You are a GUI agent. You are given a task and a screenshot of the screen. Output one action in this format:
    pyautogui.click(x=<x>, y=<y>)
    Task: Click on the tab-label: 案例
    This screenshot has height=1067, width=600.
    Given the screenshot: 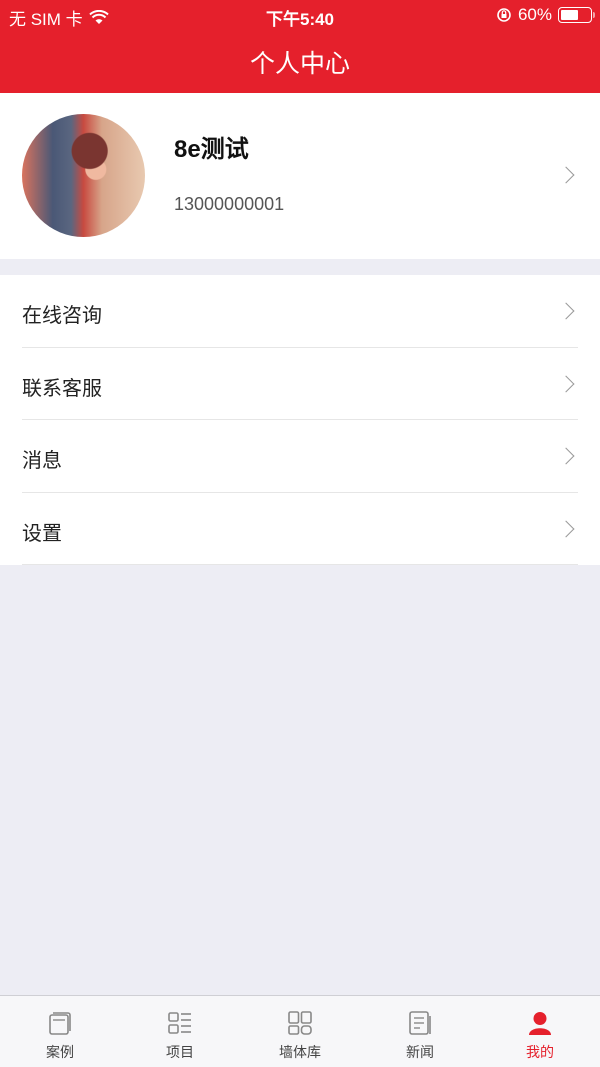 What is the action you would take?
    pyautogui.click(x=60, y=1052)
    